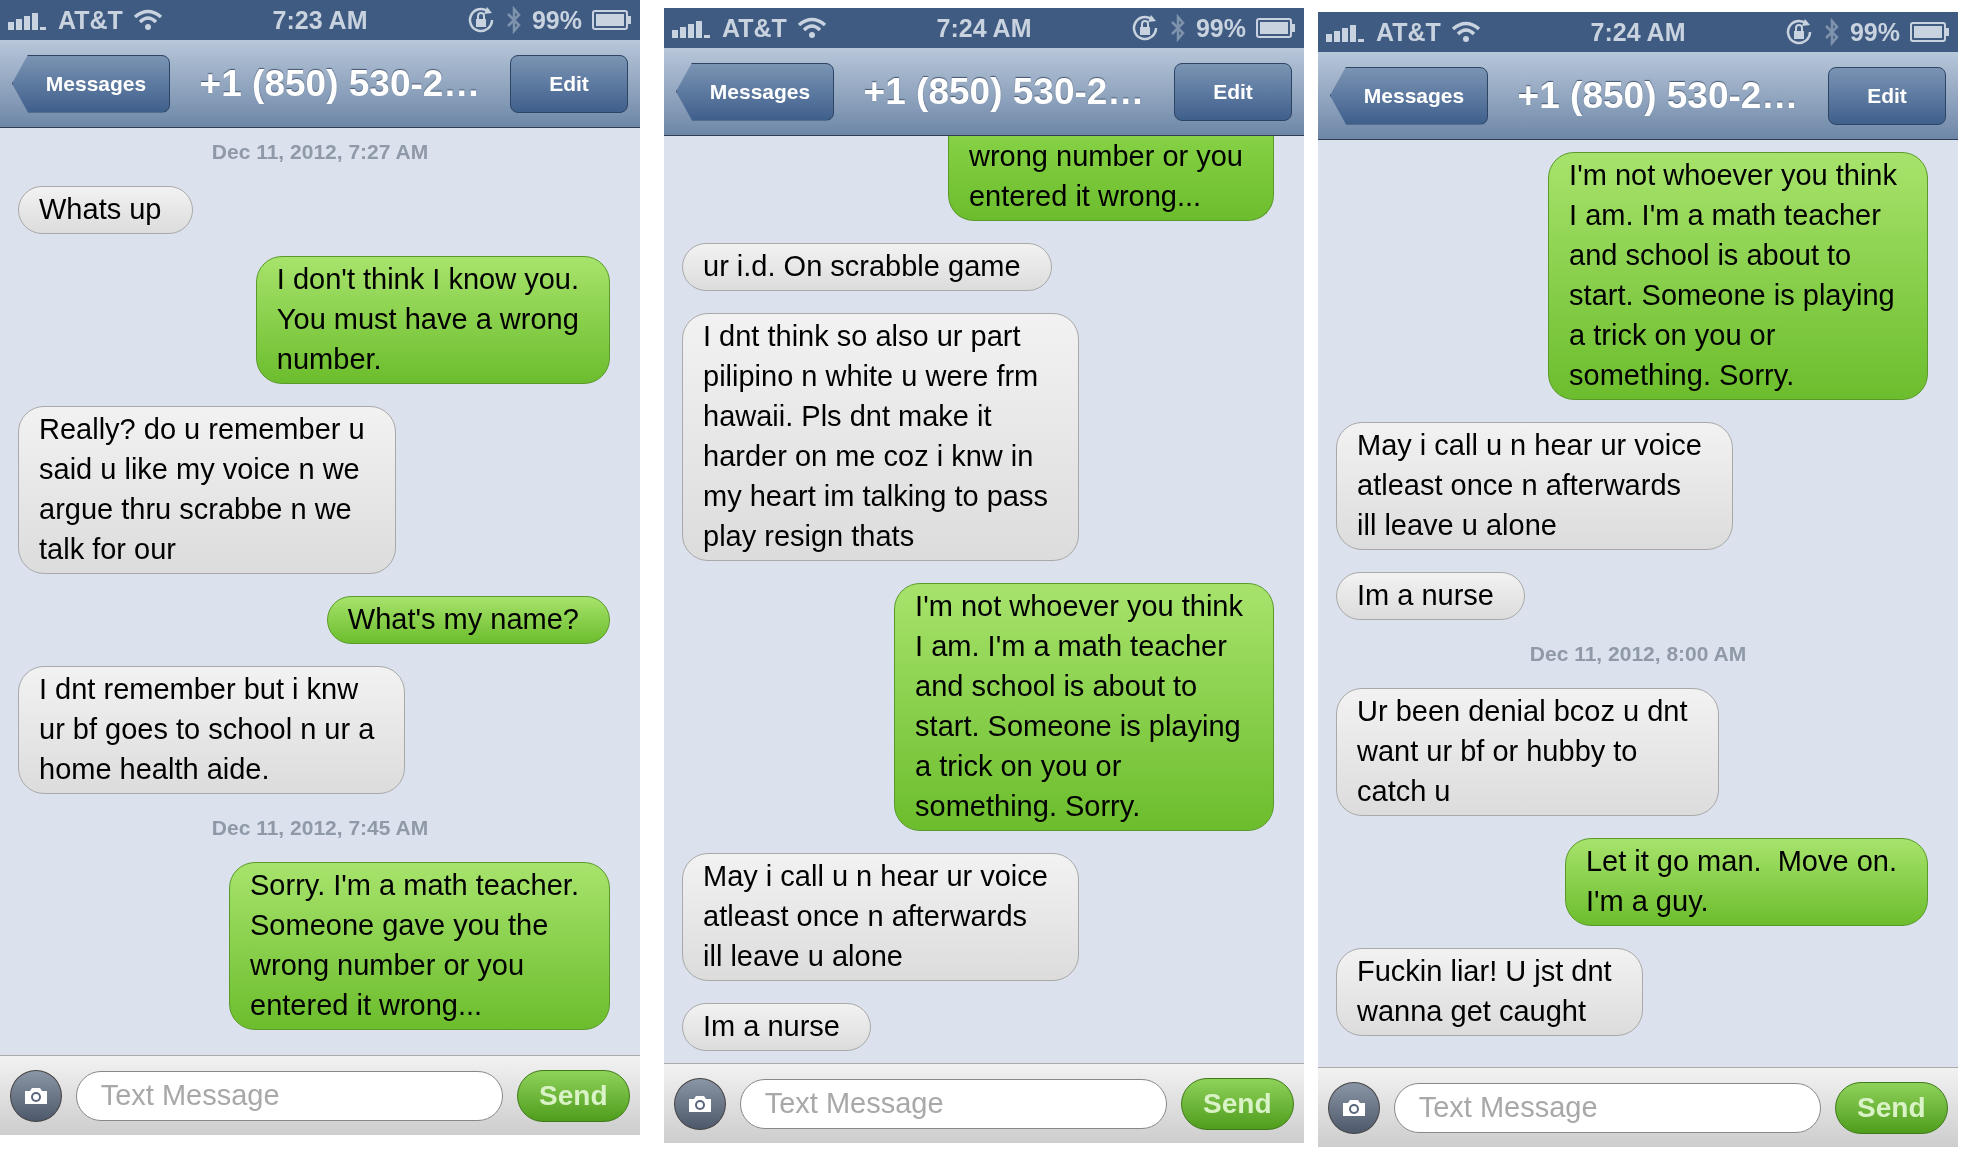 Image resolution: width=1974 pixels, height=1170 pixels. Describe the element at coordinates (1489, 992) in the screenshot. I see `received-message-bubble: Fuckin liar! U jst dnt wanna get caught` at that location.